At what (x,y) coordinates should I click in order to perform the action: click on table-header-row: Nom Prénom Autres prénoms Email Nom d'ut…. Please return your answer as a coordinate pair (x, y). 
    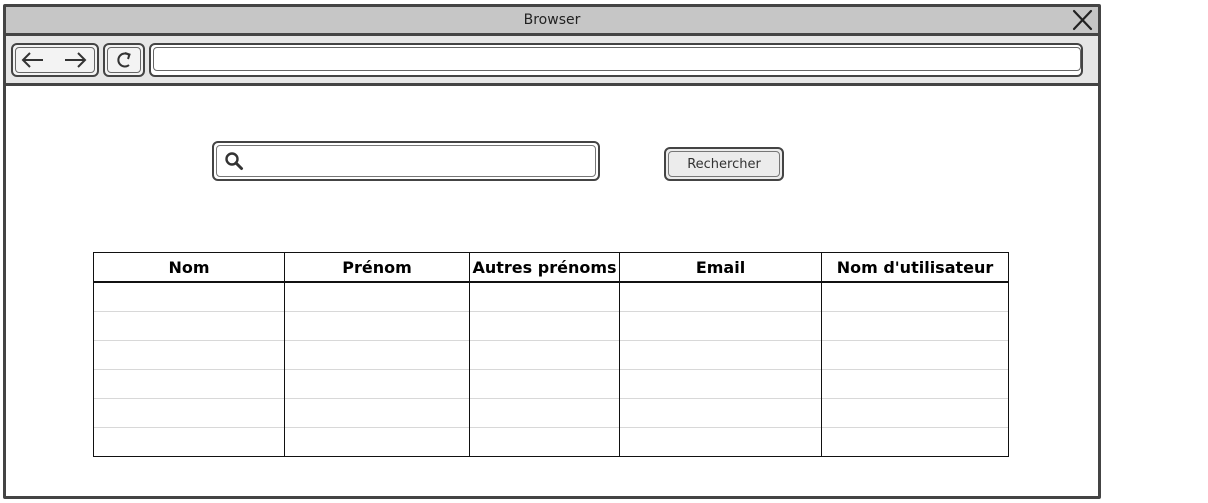
    Looking at the image, I should click on (551, 267).